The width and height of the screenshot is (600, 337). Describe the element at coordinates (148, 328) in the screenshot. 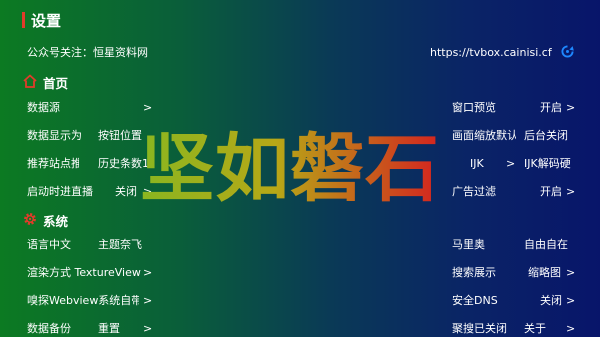

I see `setting-left-7-arrow: >` at that location.